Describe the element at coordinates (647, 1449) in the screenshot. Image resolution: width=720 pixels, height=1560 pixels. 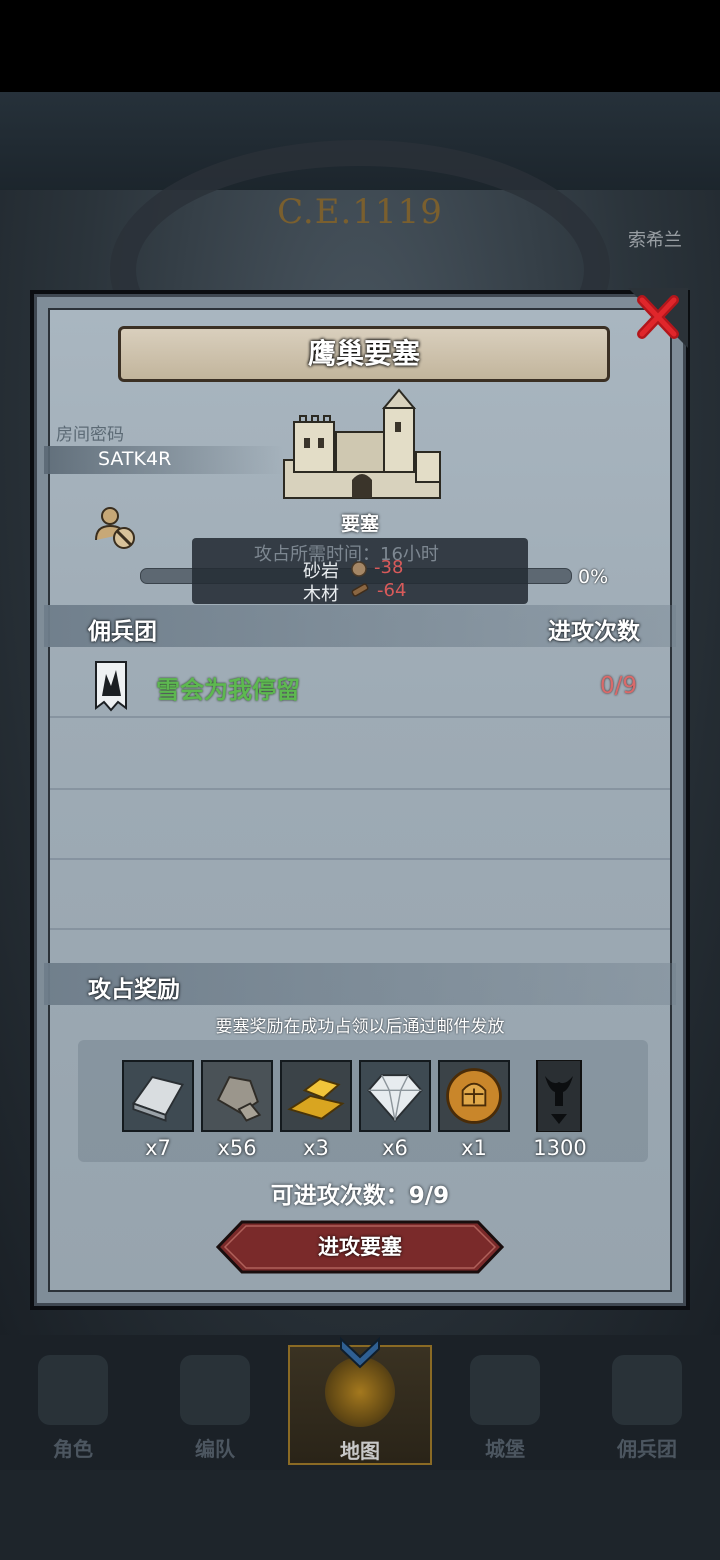
I see `nav-label: 佣兵团` at that location.